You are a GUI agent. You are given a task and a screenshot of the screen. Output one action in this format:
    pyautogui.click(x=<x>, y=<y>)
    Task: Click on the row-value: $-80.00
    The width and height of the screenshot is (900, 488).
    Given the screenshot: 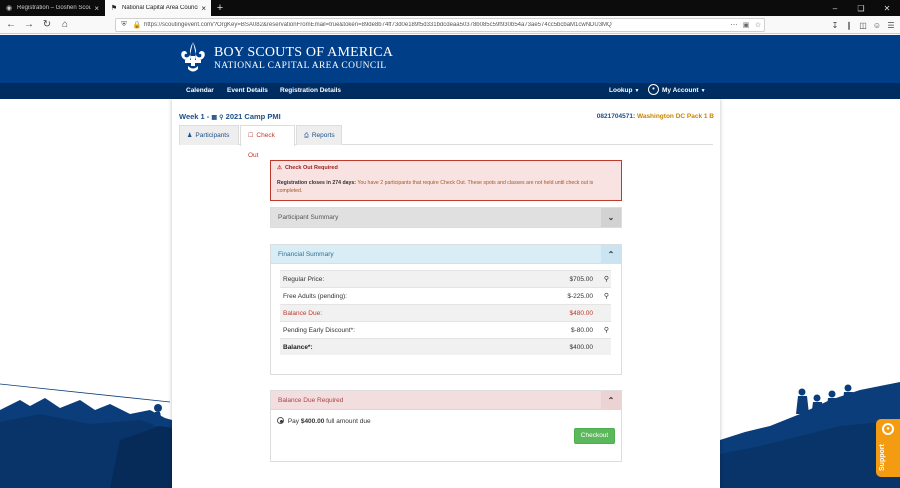 What is the action you would take?
    pyautogui.click(x=581, y=330)
    